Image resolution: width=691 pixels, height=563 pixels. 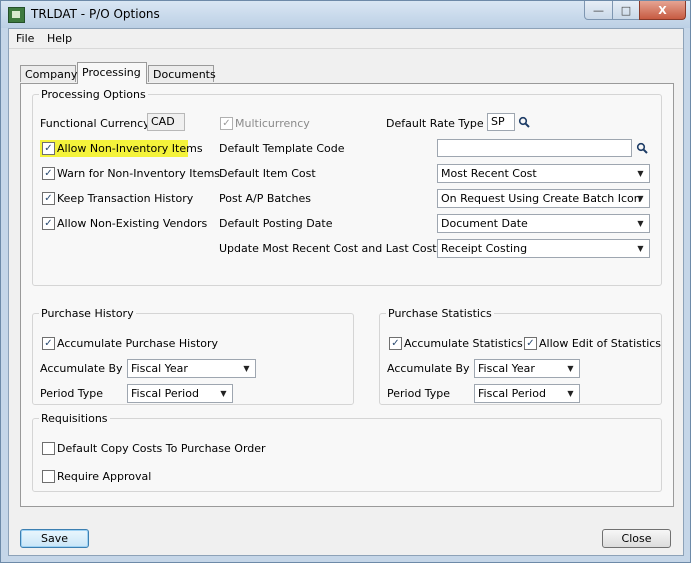 What do you see at coordinates (543, 223) in the screenshot?
I see `default-posting-date-select: Document Date ▼` at bounding box center [543, 223].